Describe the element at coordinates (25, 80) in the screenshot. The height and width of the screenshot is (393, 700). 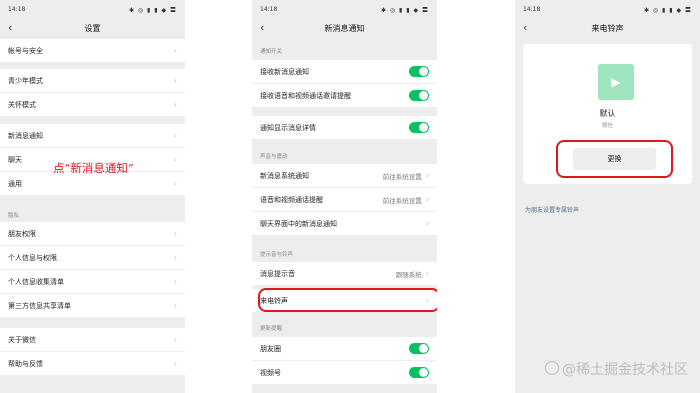
I see `item-label: 青少年模式` at that location.